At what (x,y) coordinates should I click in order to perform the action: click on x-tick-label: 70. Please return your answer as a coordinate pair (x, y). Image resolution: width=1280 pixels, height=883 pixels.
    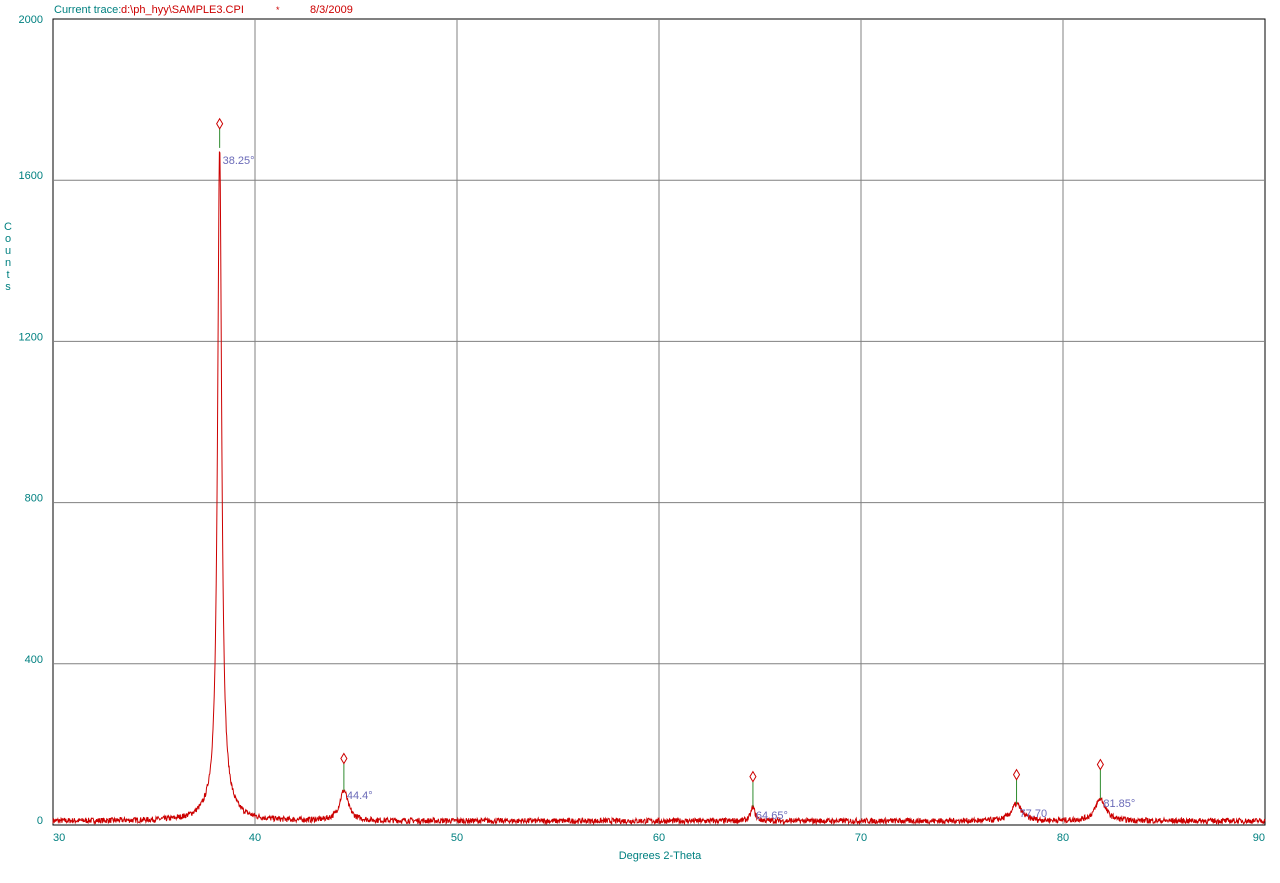
    Looking at the image, I should click on (861, 838).